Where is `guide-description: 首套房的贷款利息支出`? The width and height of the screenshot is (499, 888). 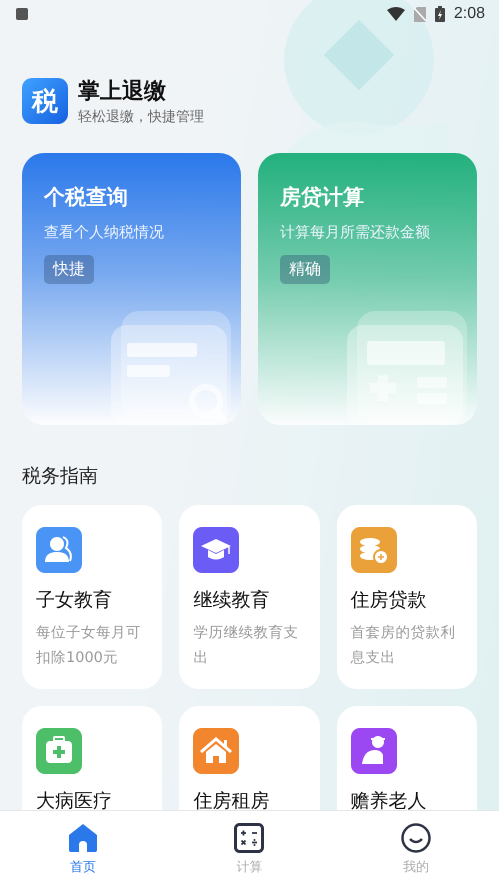 guide-description: 首套房的贷款利息支出 is located at coordinates (403, 646).